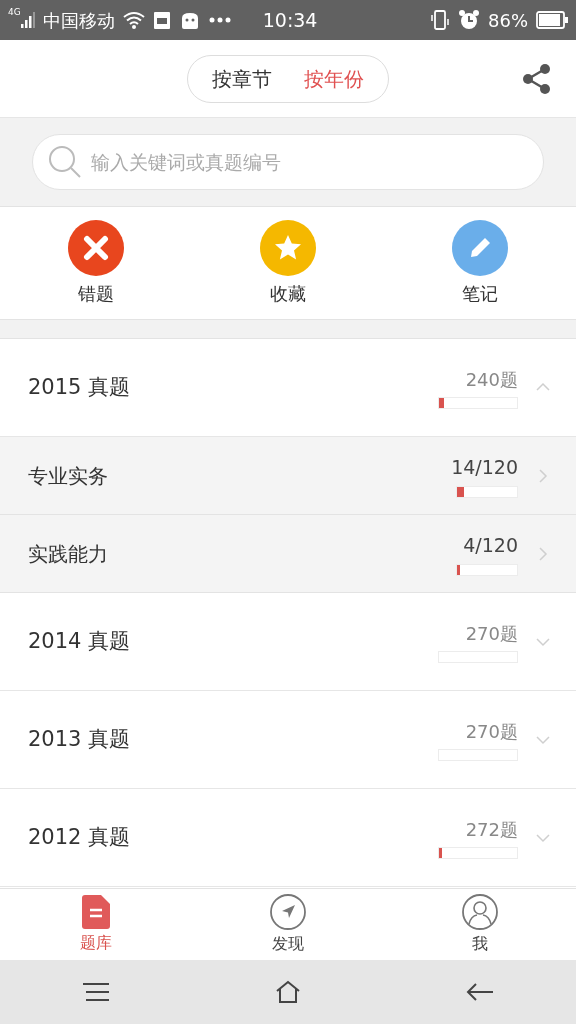 This screenshot has height=1024, width=576. What do you see at coordinates (219, 20) in the screenshot?
I see `more-icon` at bounding box center [219, 20].